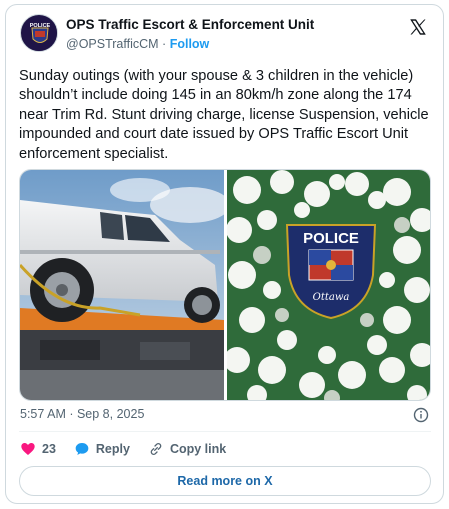 The height and width of the screenshot is (509, 449). I want to click on reply-button: Reply, so click(102, 449).